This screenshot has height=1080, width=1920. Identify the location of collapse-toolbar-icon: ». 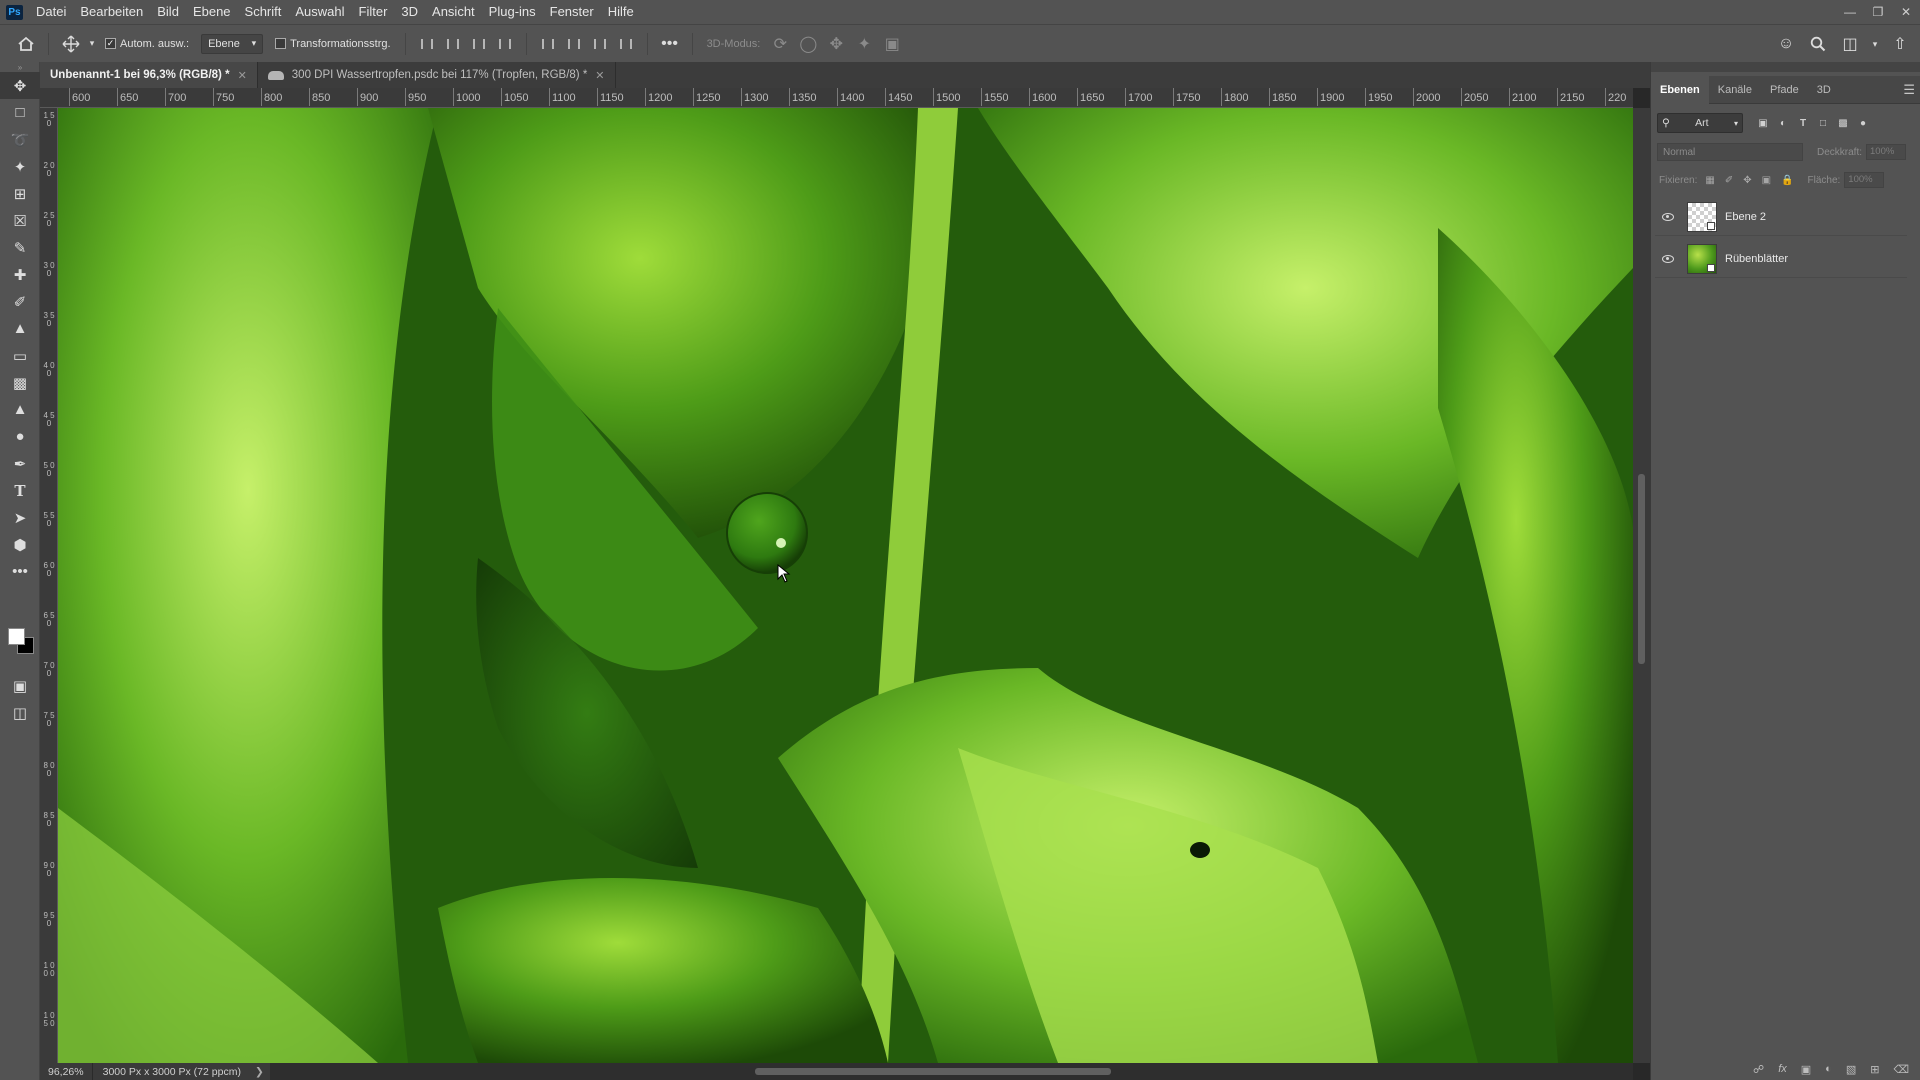
(20, 67).